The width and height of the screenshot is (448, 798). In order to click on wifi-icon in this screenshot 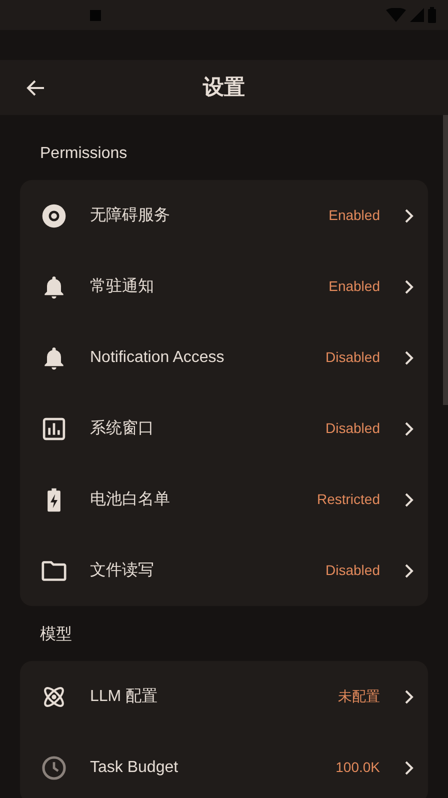, I will do `click(396, 15)`.